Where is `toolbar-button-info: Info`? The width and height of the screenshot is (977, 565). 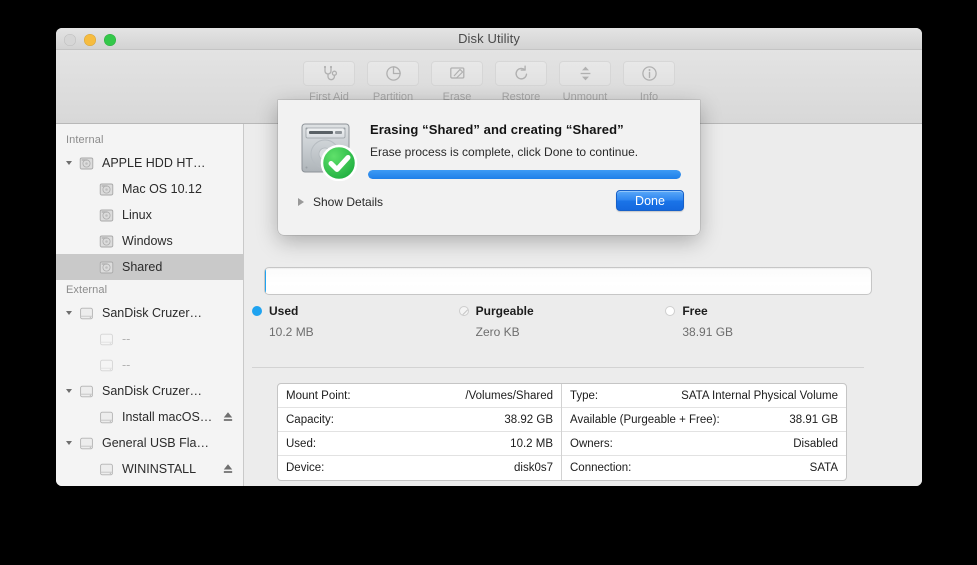
toolbar-button-info: Info is located at coordinates (649, 82).